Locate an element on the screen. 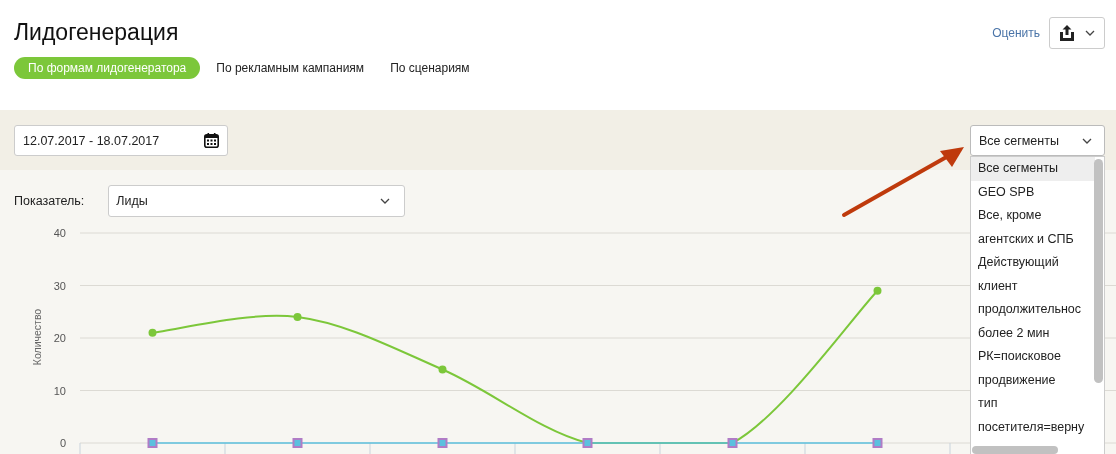 The image size is (1116, 454). segment-select: Все сегменты is located at coordinates (1037, 140).